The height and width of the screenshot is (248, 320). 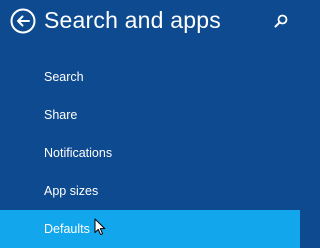 What do you see at coordinates (150, 115) in the screenshot?
I see `nav-item-share: Share` at bounding box center [150, 115].